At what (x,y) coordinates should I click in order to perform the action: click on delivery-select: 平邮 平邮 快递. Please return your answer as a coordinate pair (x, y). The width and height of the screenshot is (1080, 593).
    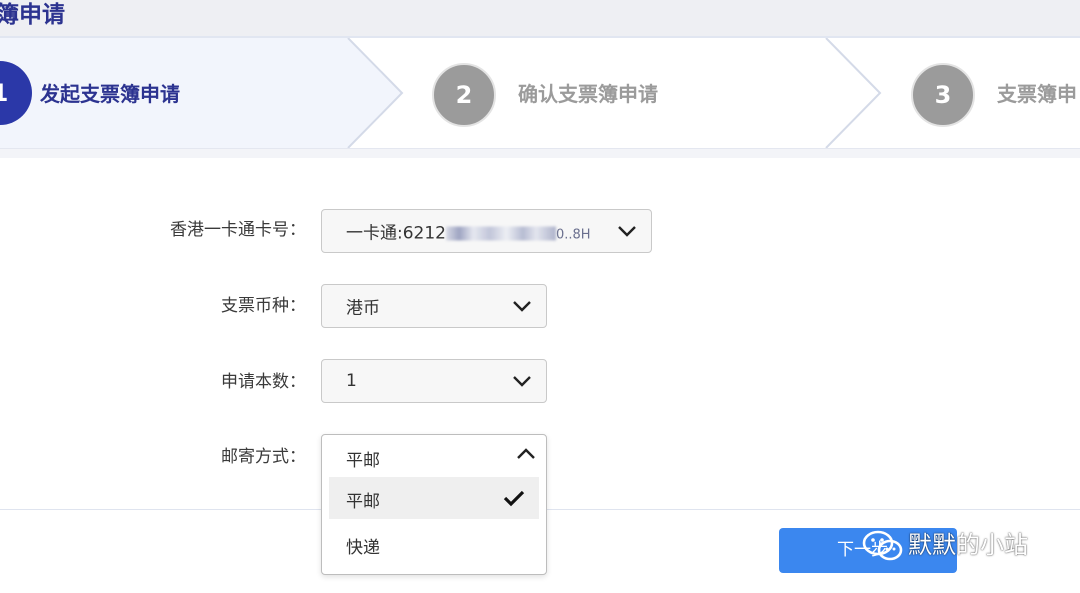
    Looking at the image, I should click on (434, 504).